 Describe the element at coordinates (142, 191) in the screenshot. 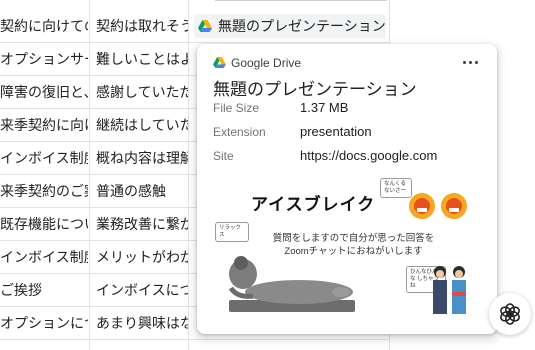

I see `cell-reaction: 普通の感触` at that location.